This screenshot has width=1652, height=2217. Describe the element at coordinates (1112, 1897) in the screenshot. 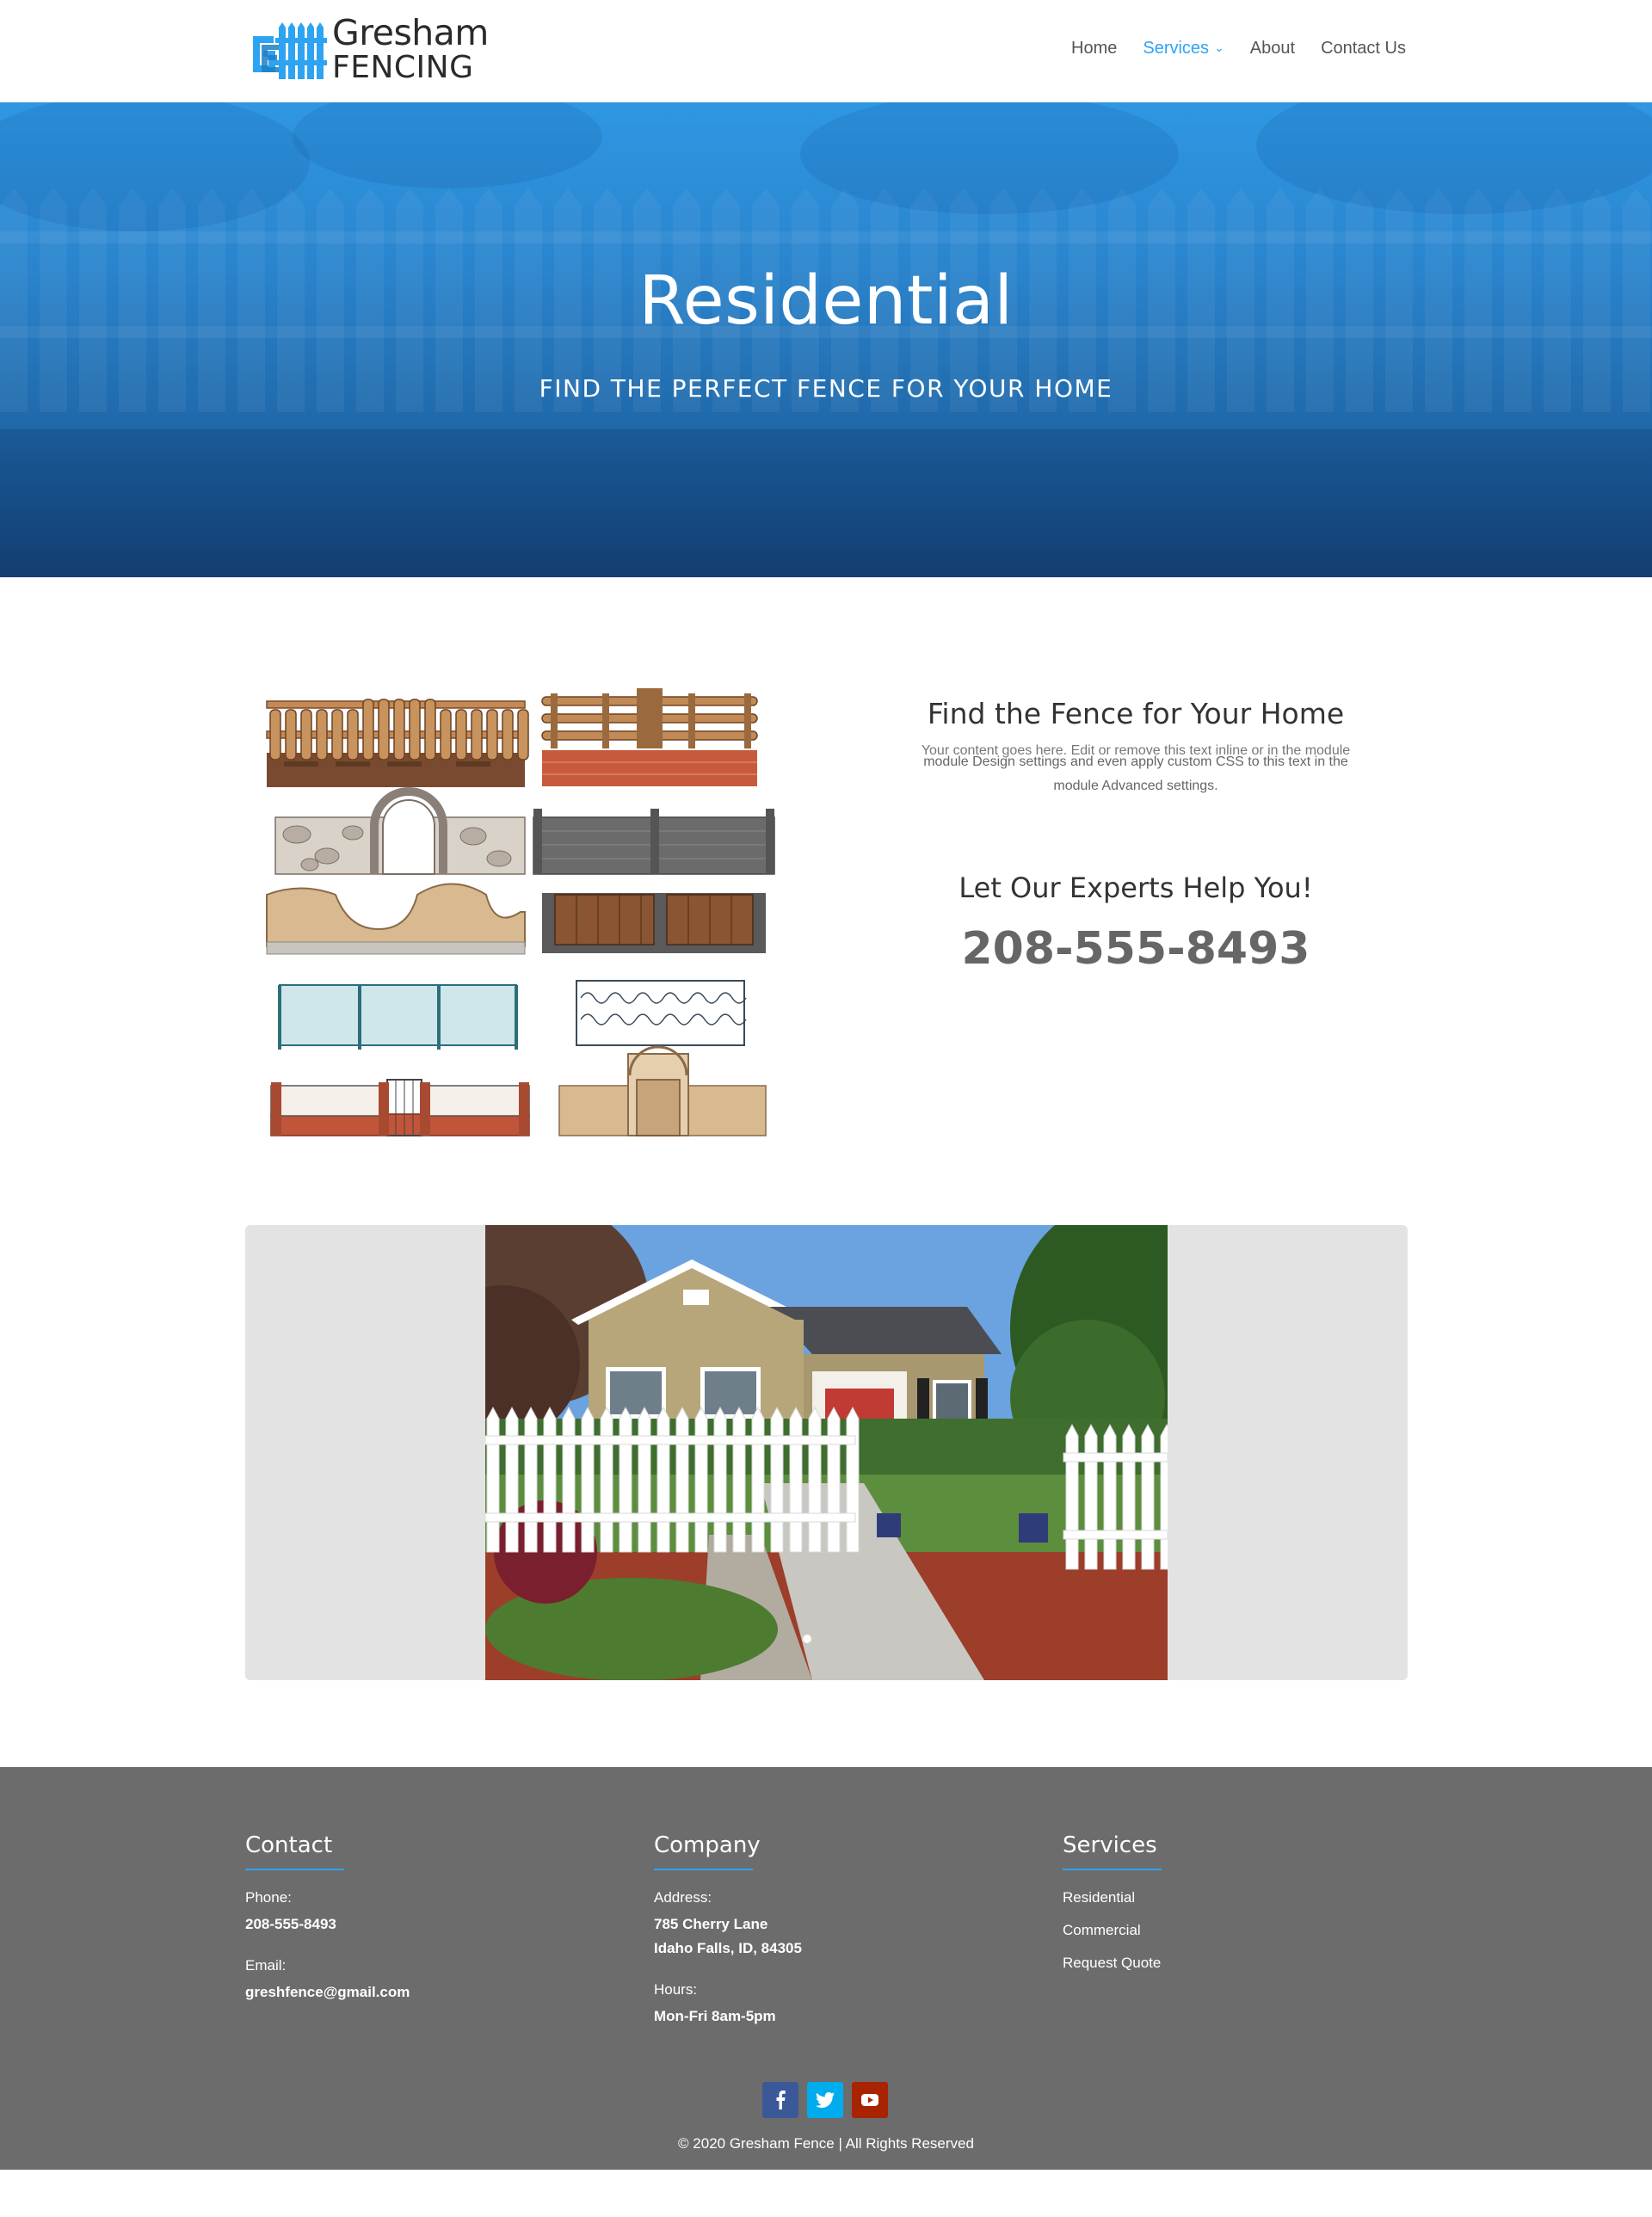

I see `footer-link-residential: Residential` at that location.